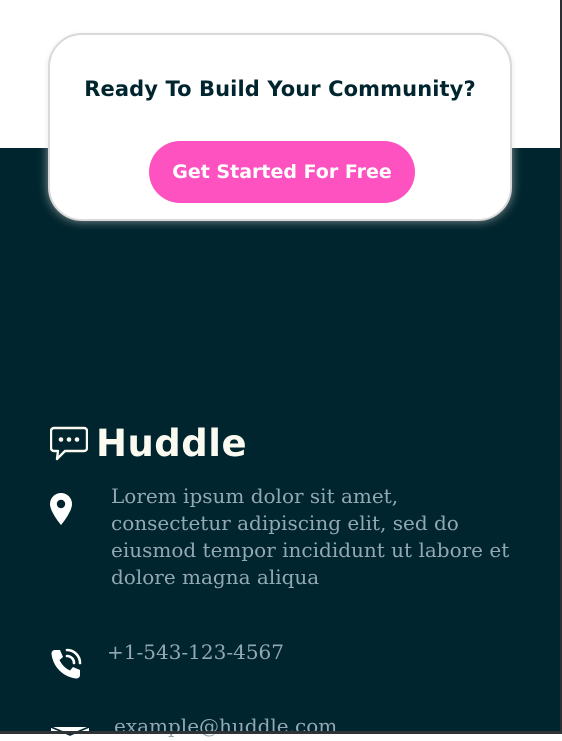  I want to click on cta-title: Ready To Build Your Community?, so click(280, 89).